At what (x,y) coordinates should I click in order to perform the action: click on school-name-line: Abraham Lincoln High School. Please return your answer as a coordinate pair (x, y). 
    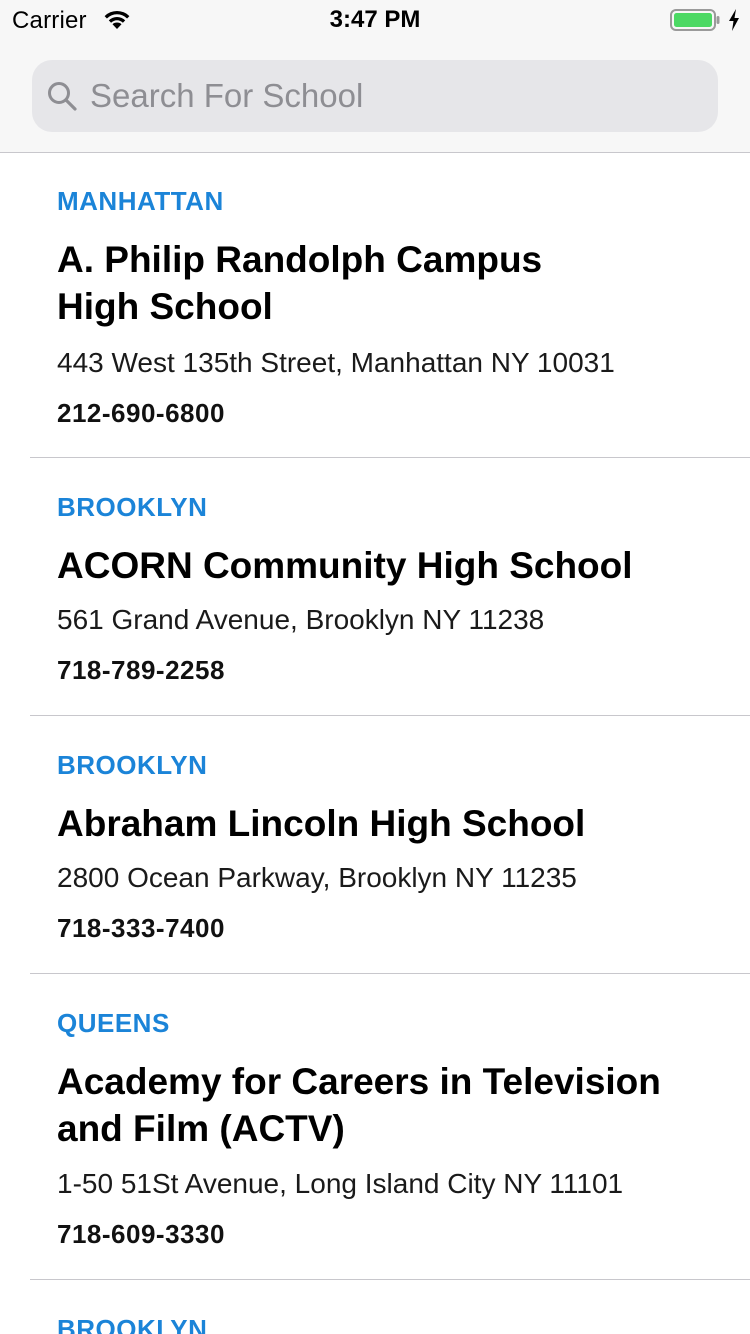
    Looking at the image, I should click on (321, 823).